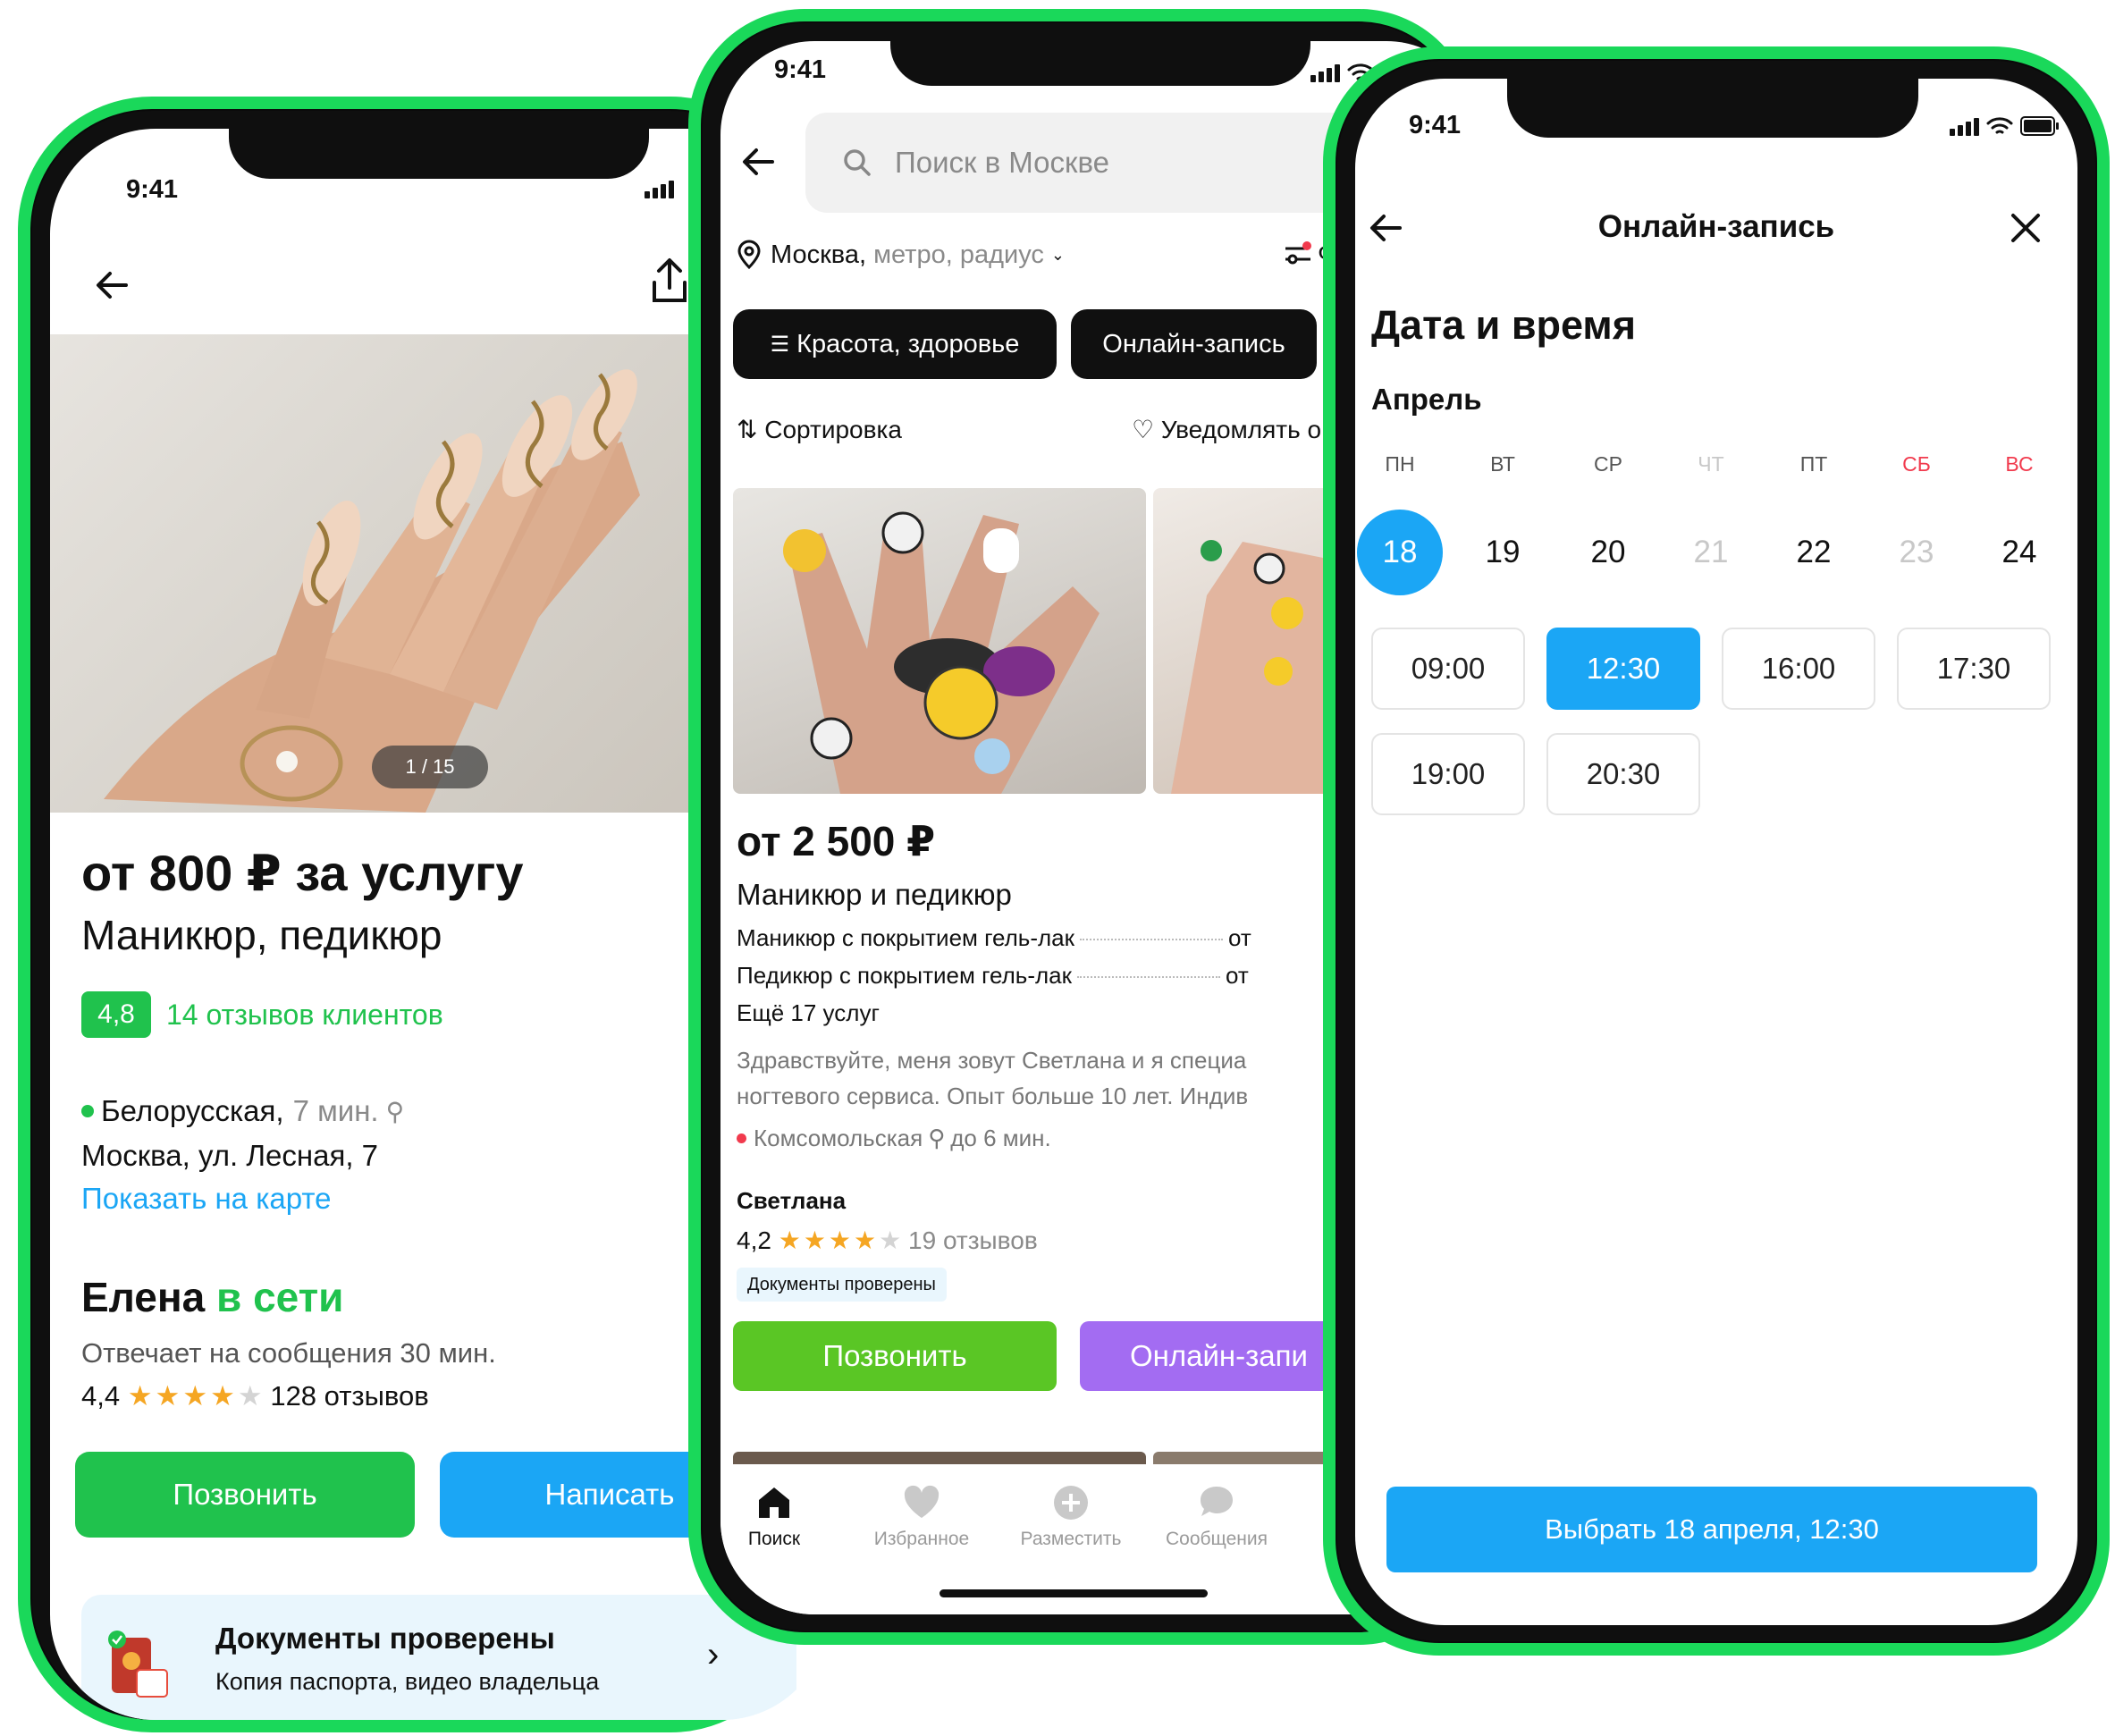 The height and width of the screenshot is (1736, 2115). I want to click on chevron-right-icon: ›, so click(713, 1654).